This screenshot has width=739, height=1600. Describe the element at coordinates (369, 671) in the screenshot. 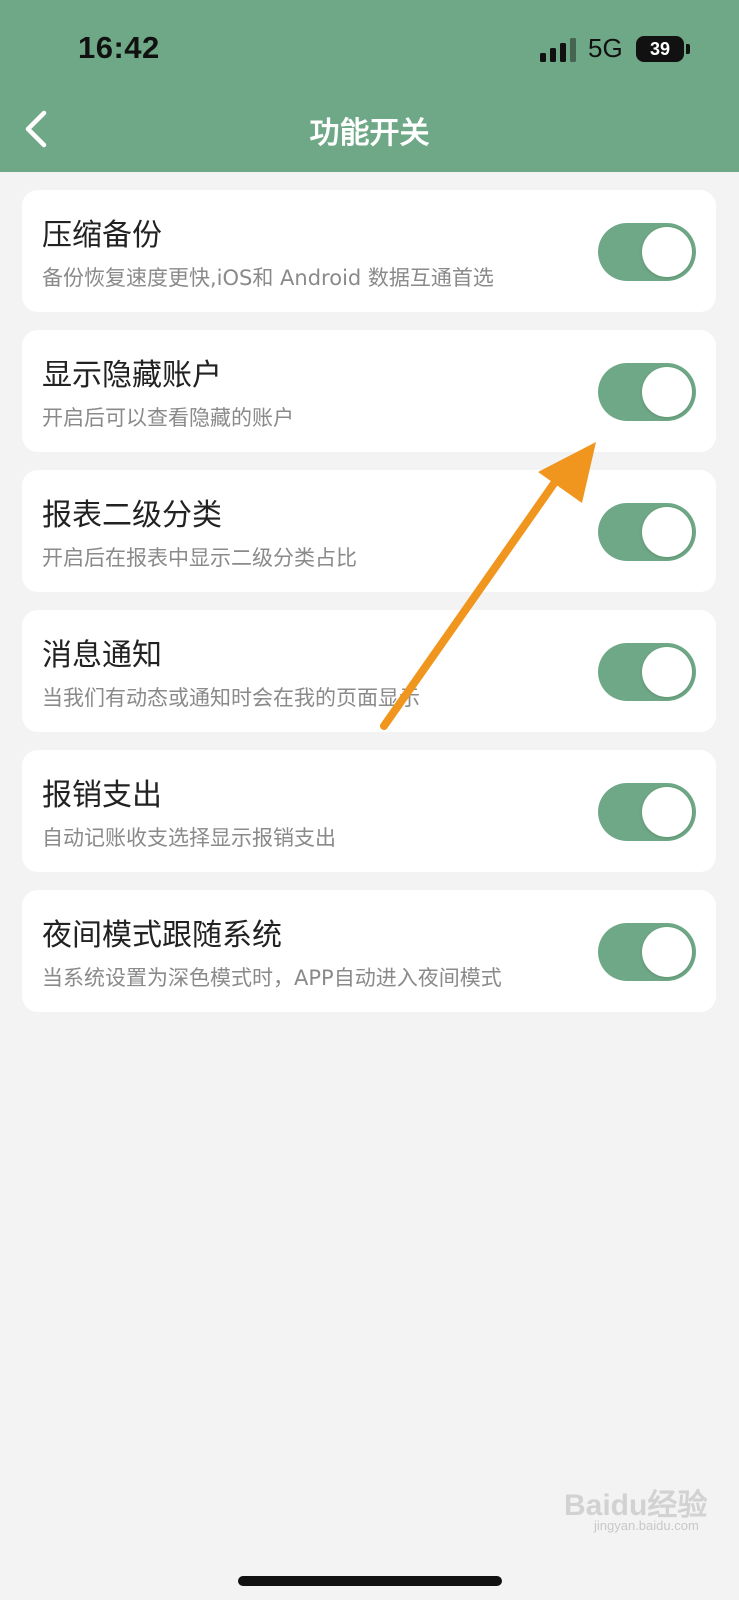

I see `setting-notifications: 消息通知 当我们有动态或通知时会在我的页面显示` at that location.